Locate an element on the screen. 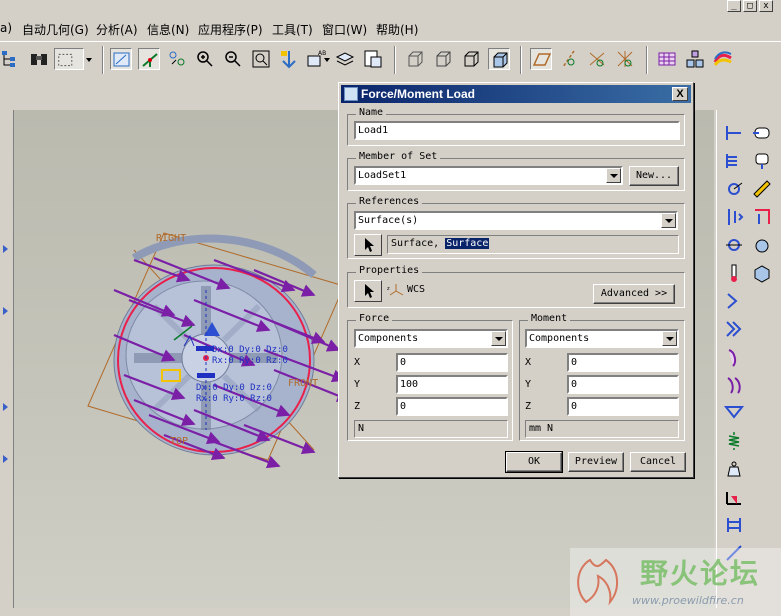  ball-constraint-icon is located at coordinates (762, 245).